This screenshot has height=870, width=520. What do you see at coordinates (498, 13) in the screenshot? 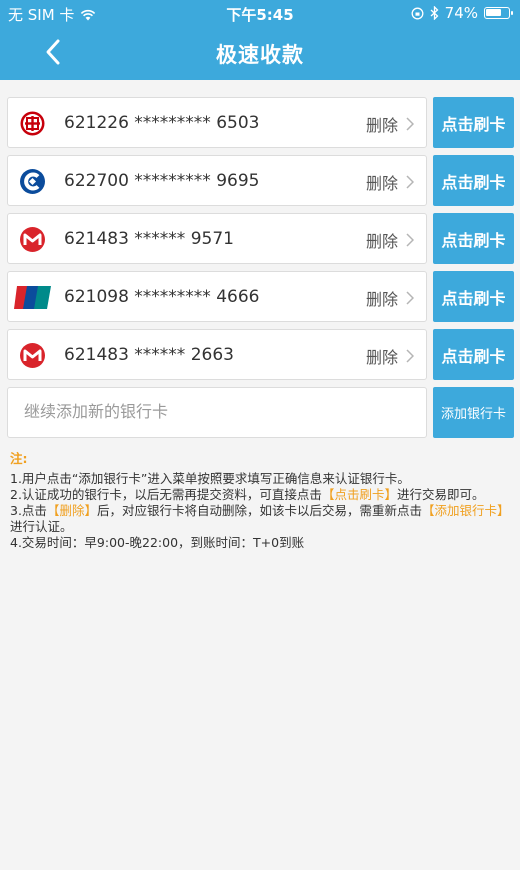
I see `battery-icon` at bounding box center [498, 13].